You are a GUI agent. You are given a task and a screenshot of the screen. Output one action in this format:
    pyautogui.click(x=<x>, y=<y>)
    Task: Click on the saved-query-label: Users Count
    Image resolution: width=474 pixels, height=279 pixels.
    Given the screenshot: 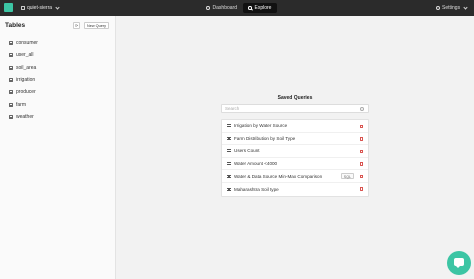 What is the action you would take?
    pyautogui.click(x=247, y=151)
    